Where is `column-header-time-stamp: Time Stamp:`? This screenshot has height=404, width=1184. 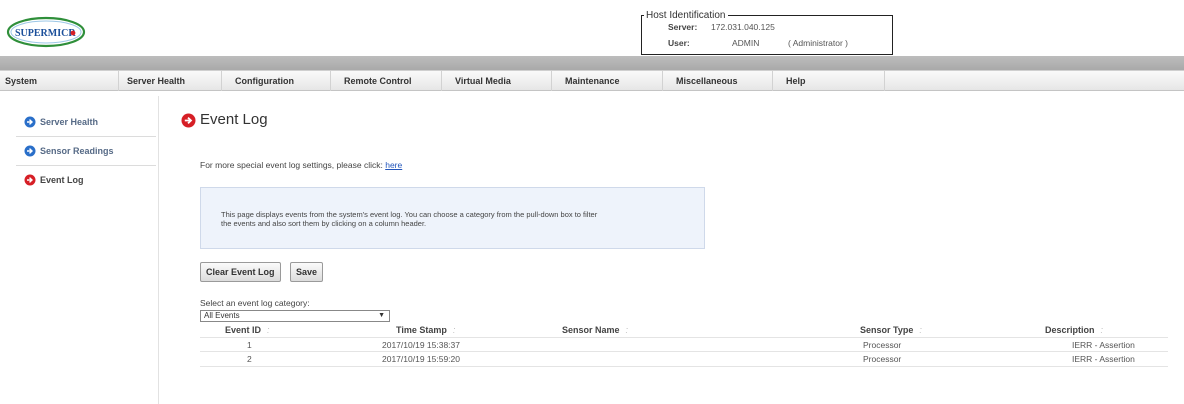
column-header-time-stamp: Time Stamp: is located at coordinates (425, 330).